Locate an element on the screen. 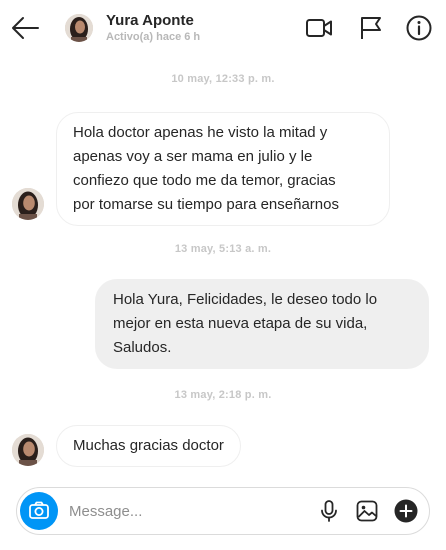  info-icon is located at coordinates (419, 27).